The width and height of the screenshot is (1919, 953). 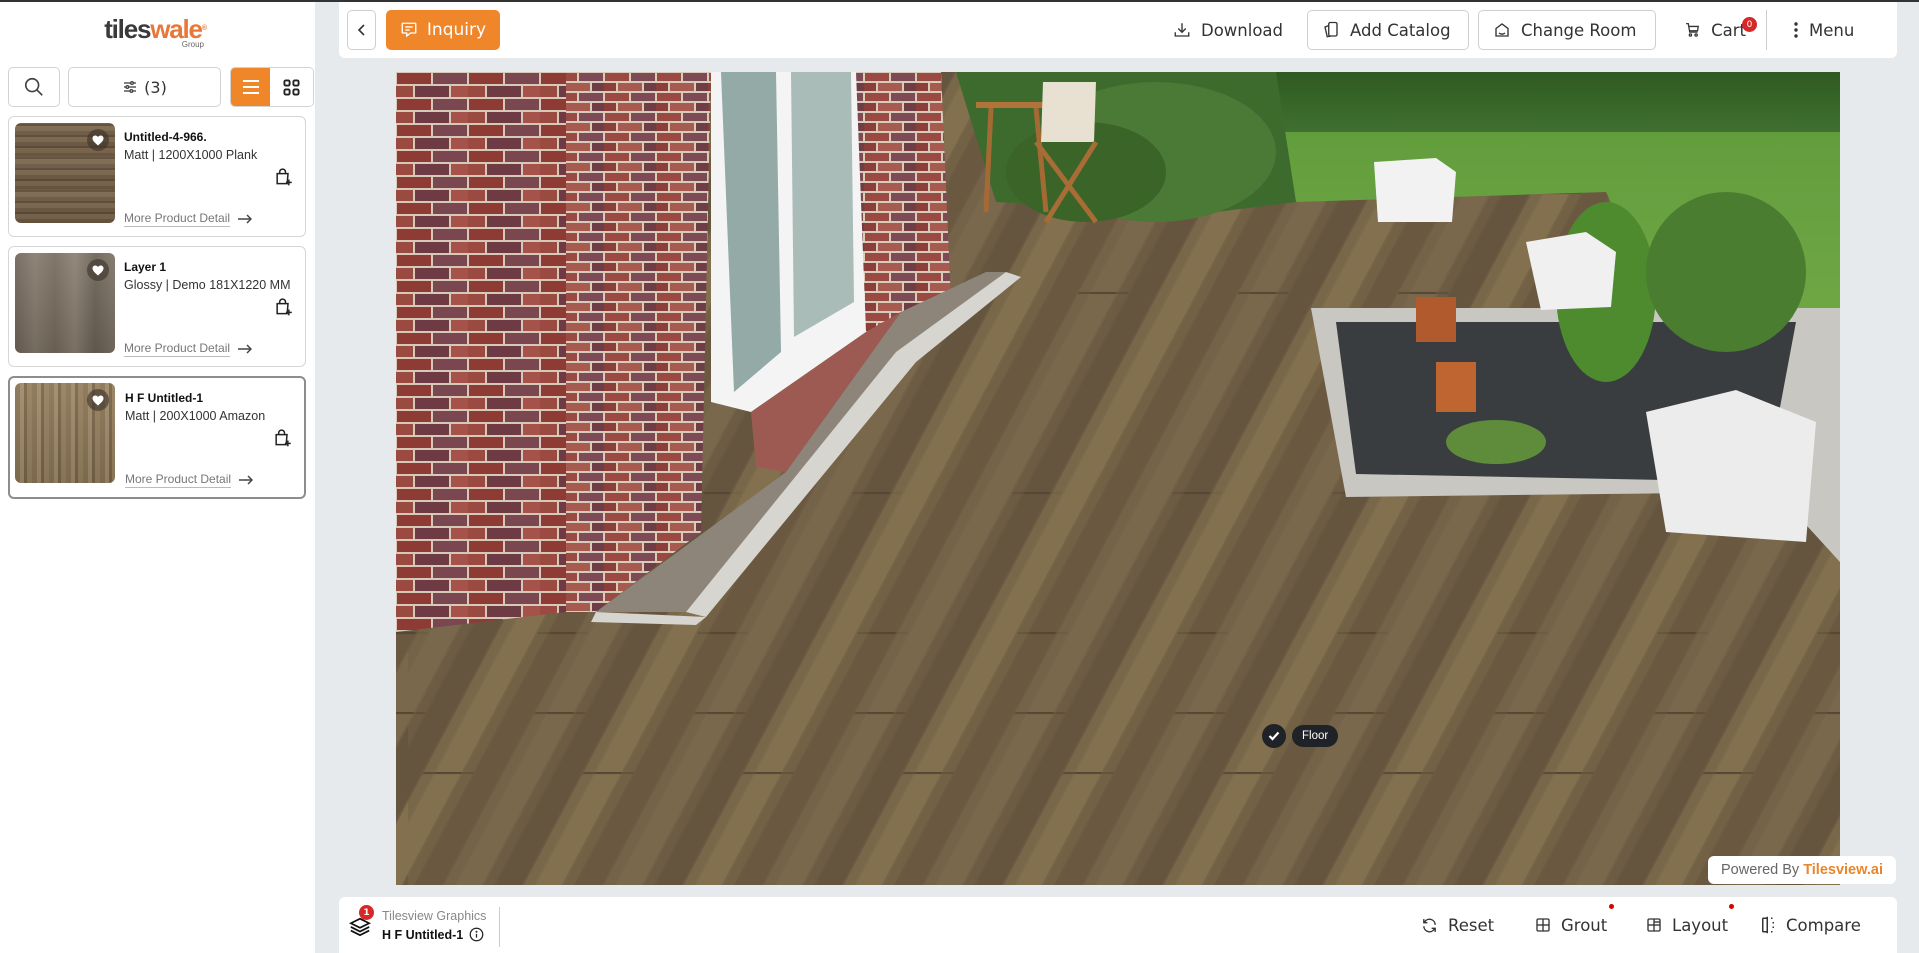 What do you see at coordinates (638, 342) in the screenshot?
I see `brick-wall-corner` at bounding box center [638, 342].